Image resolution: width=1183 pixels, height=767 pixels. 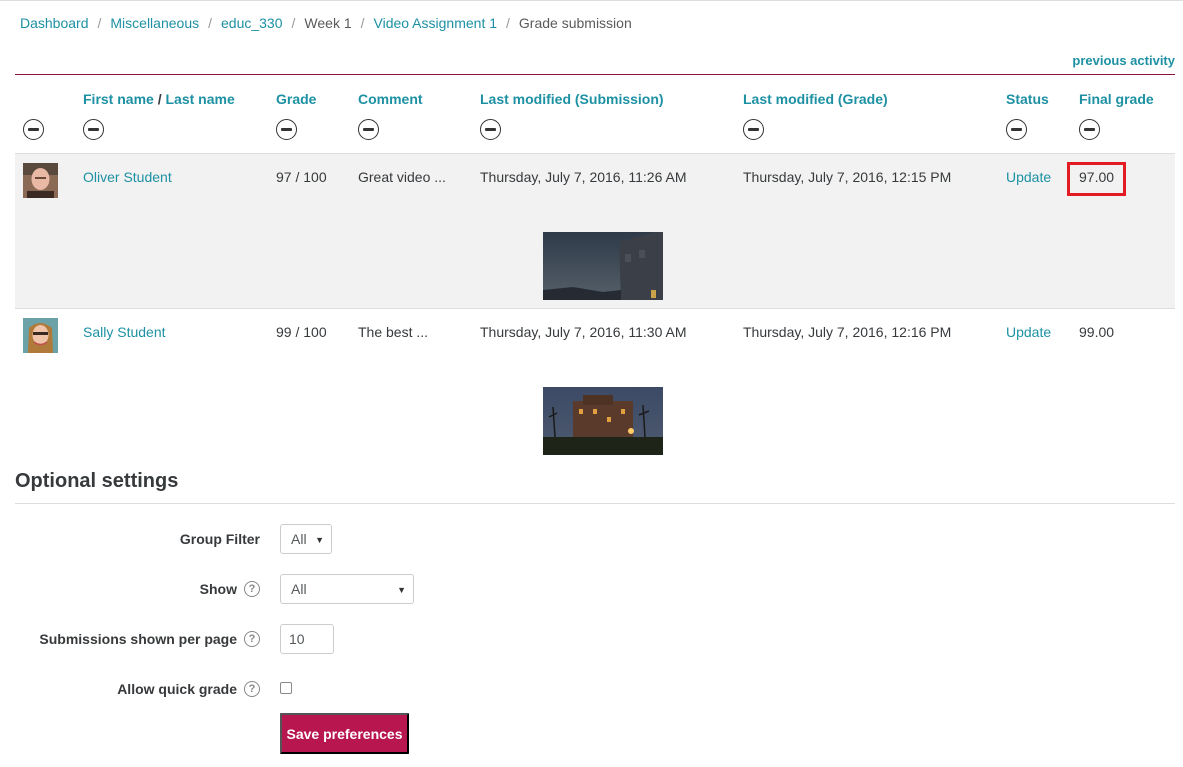 I want to click on sort-last-modified-submission: Last modified (Submission), so click(x=572, y=99).